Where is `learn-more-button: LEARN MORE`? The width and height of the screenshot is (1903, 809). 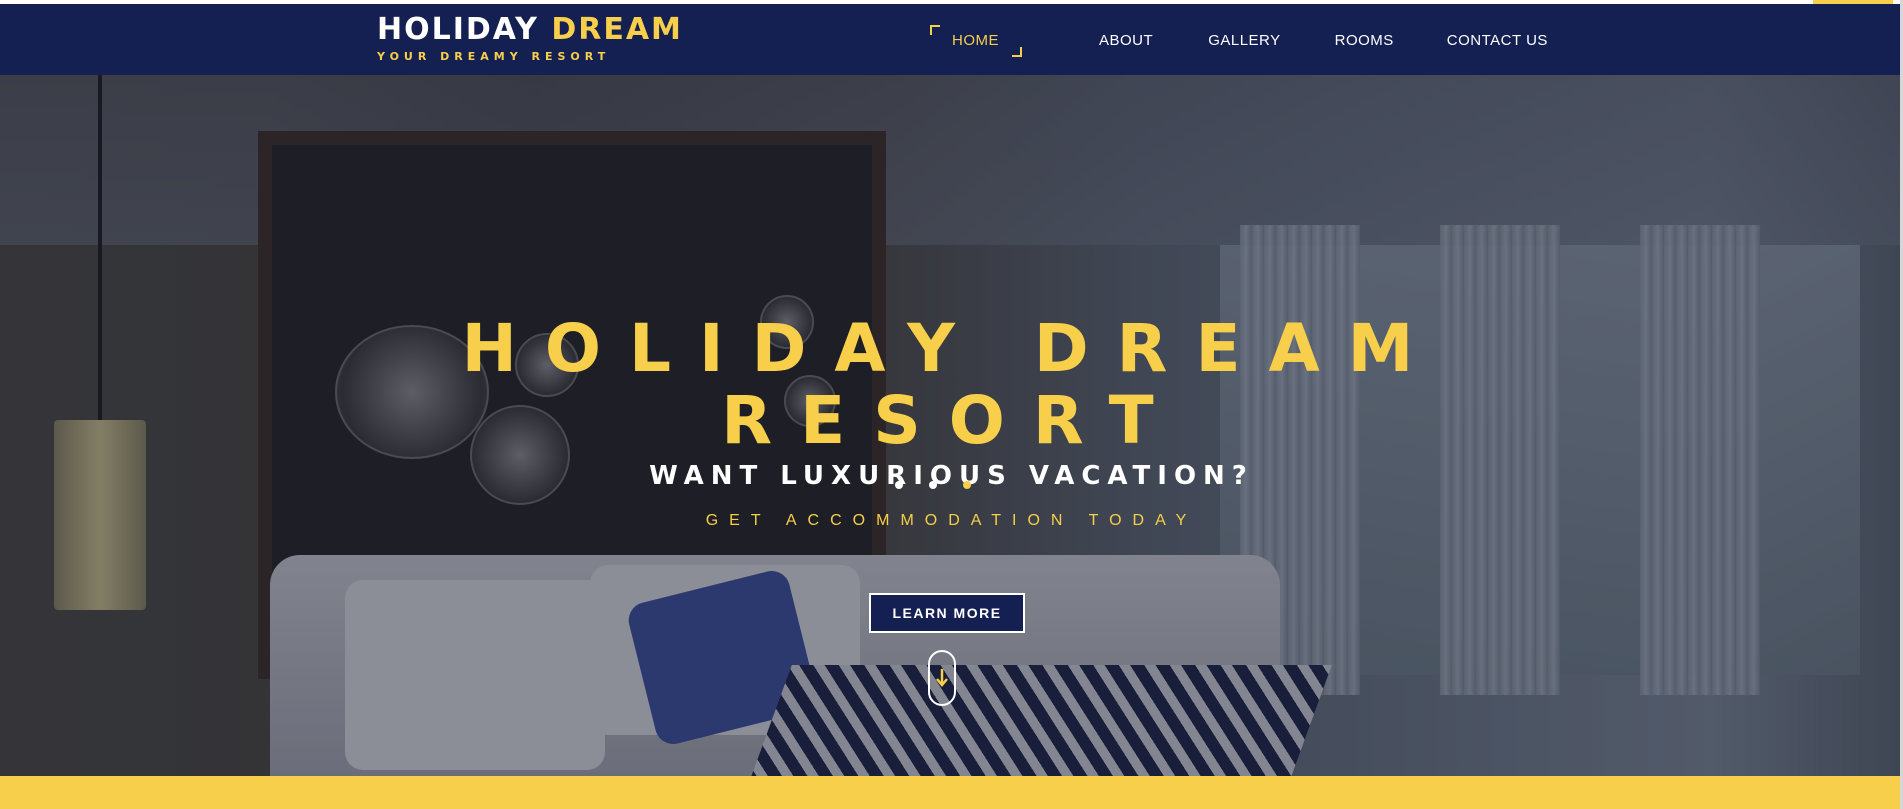 learn-more-button: LEARN MORE is located at coordinates (947, 613).